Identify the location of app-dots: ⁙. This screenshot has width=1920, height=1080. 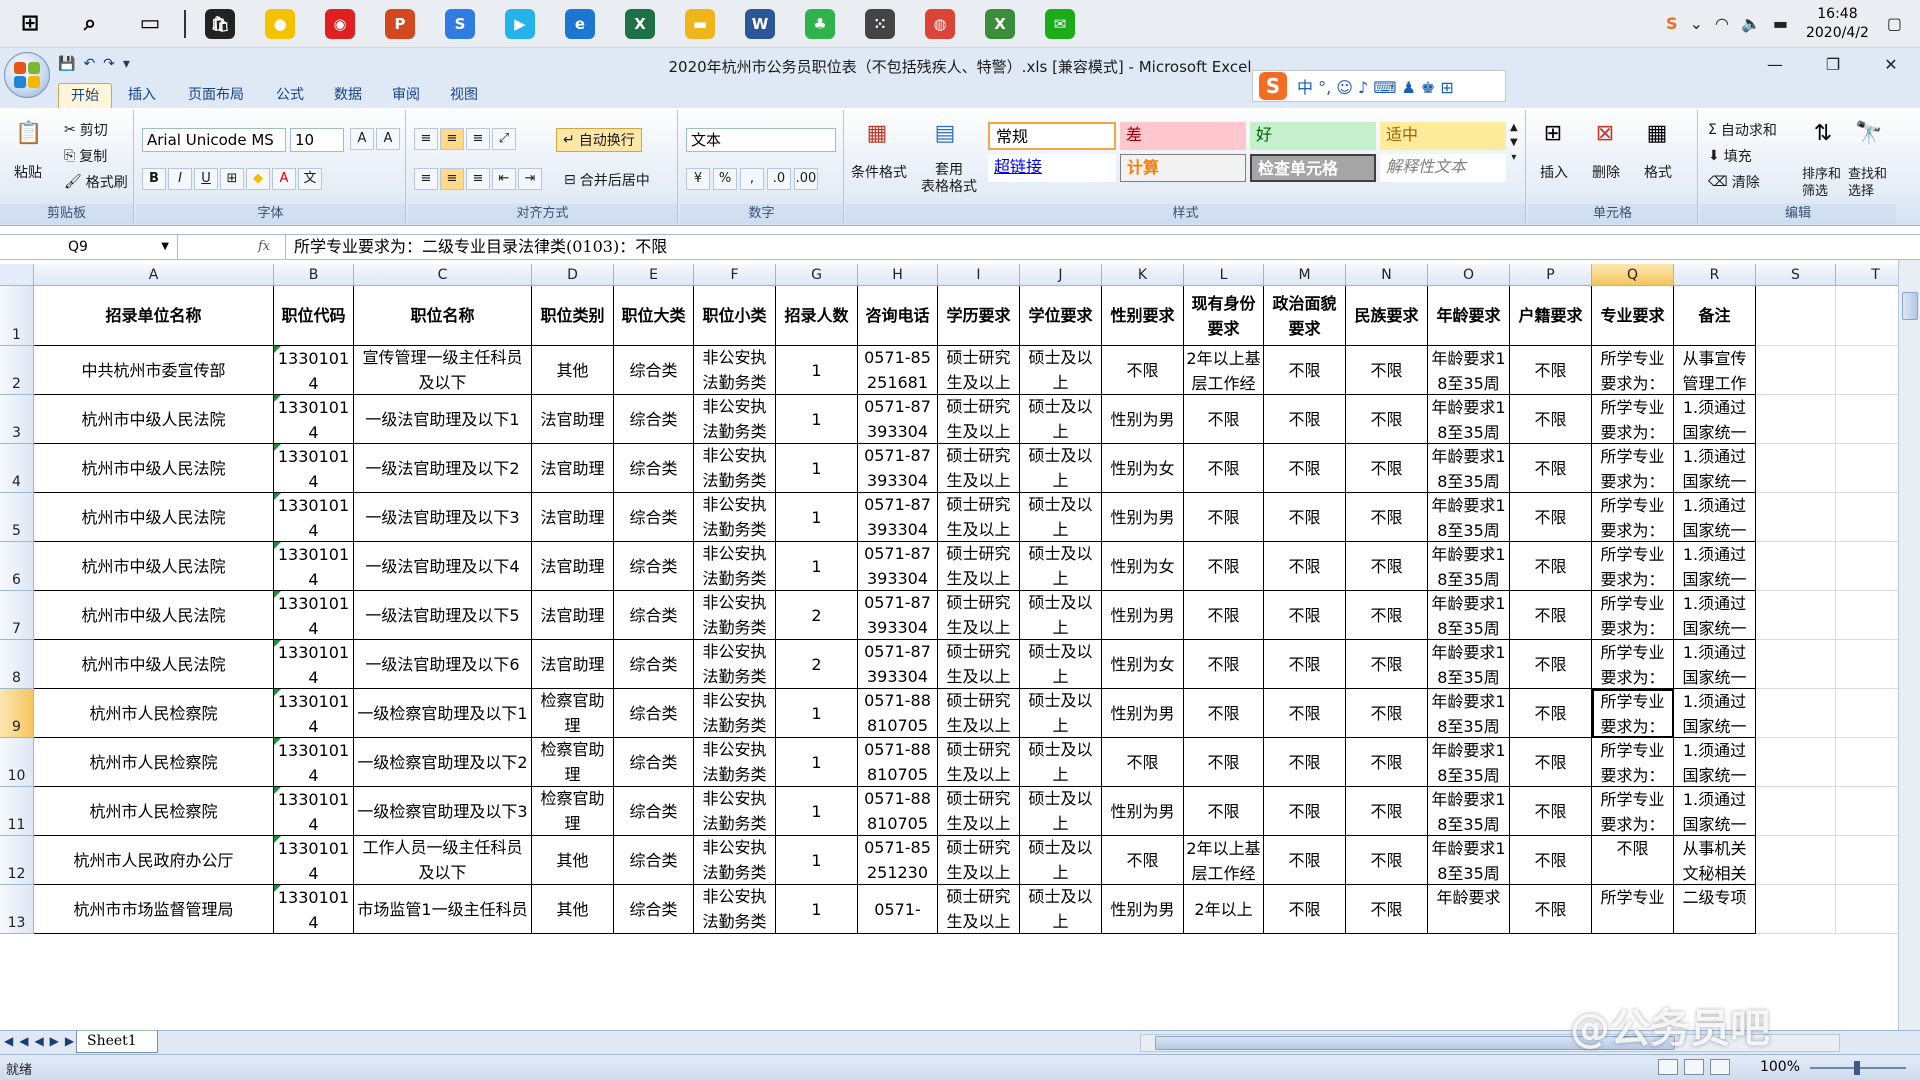
(880, 24).